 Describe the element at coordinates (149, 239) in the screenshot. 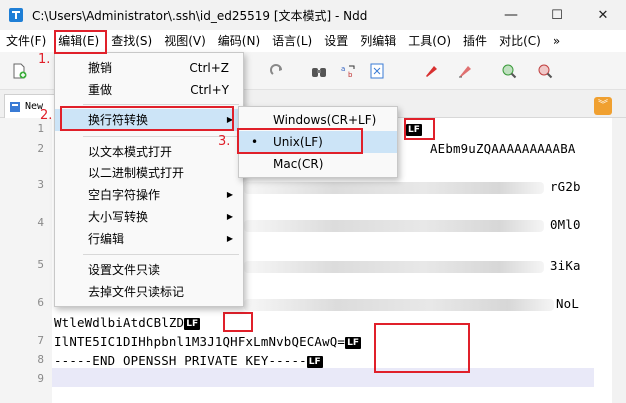

I see `menu-item-line-edit: 行编辑 ▶` at that location.